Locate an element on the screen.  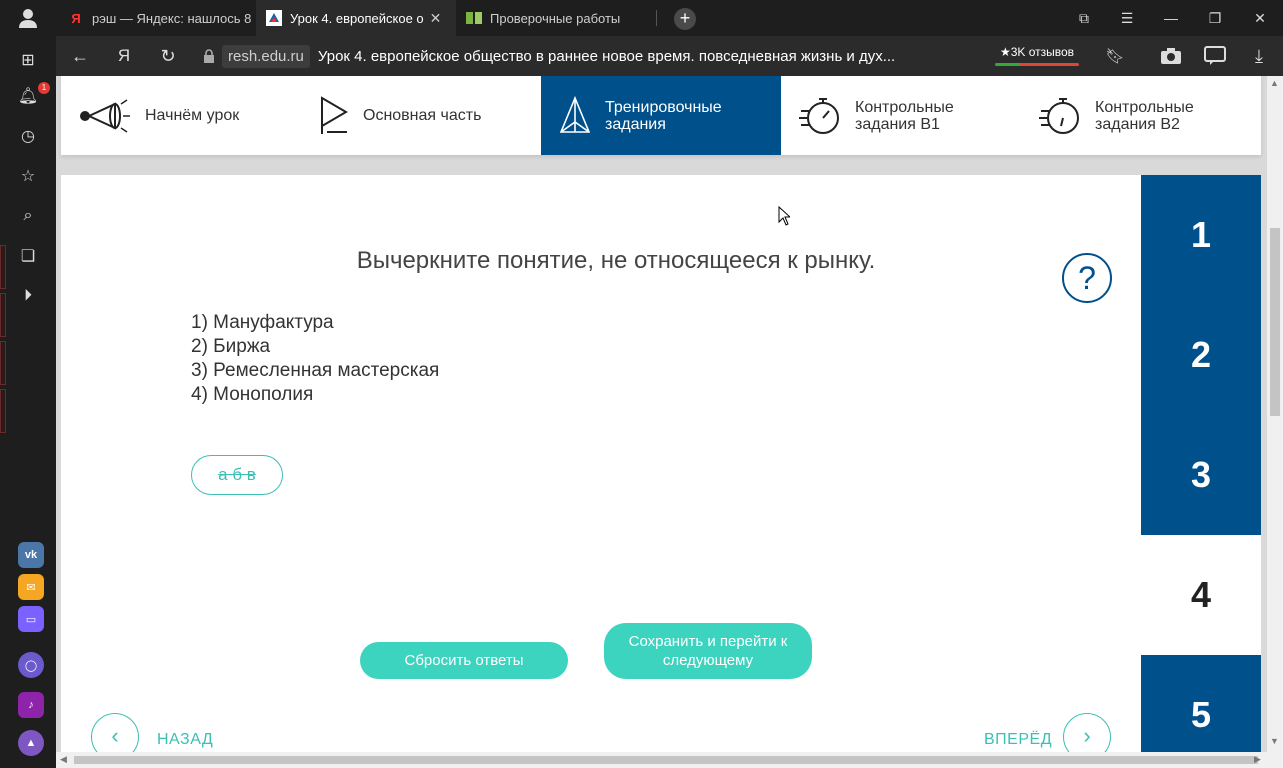
tabs-menu-button: ⧉ is located at coordinates (1084, 18).